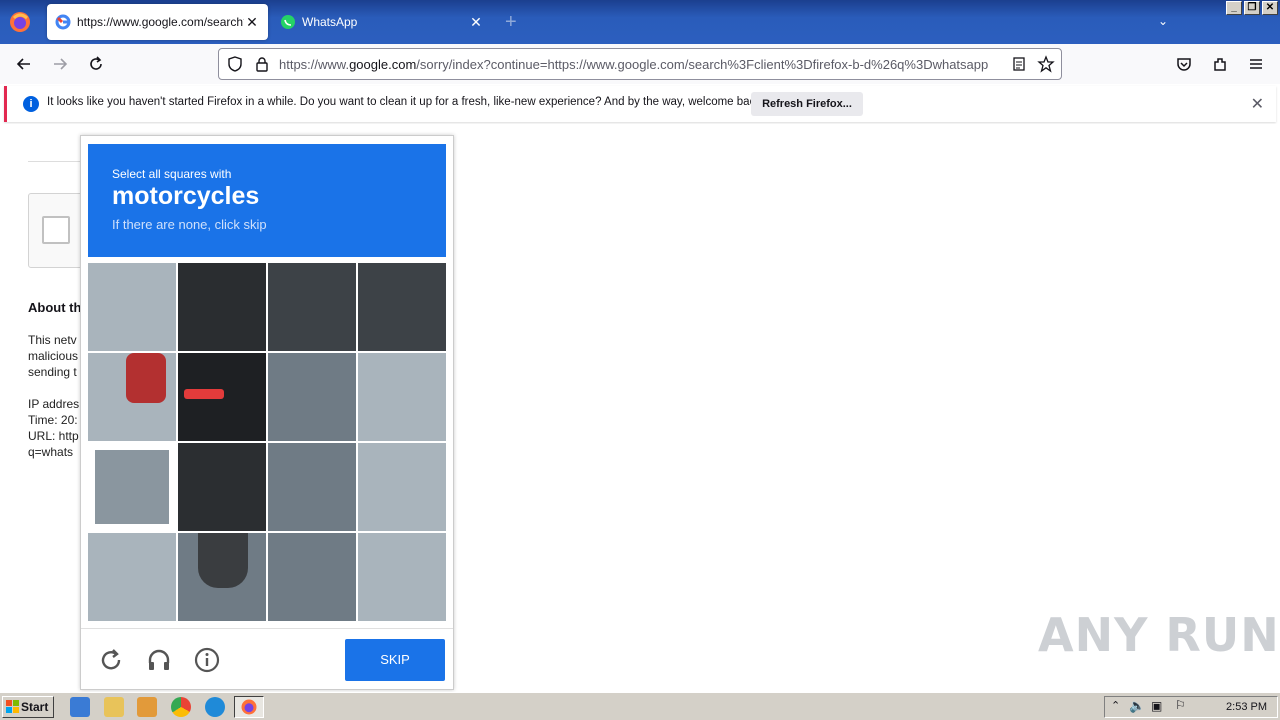  What do you see at coordinates (58, 161) in the screenshot?
I see `divider` at bounding box center [58, 161].